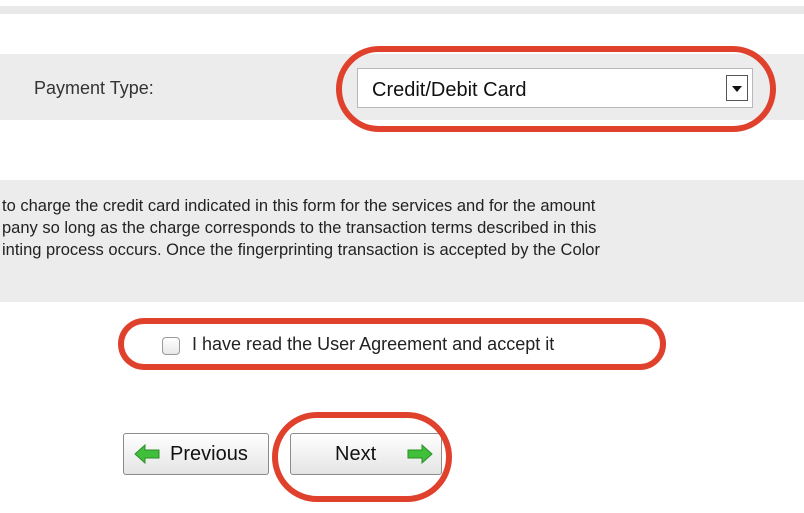  I want to click on payment-type-label: Payment Type:, so click(94, 88).